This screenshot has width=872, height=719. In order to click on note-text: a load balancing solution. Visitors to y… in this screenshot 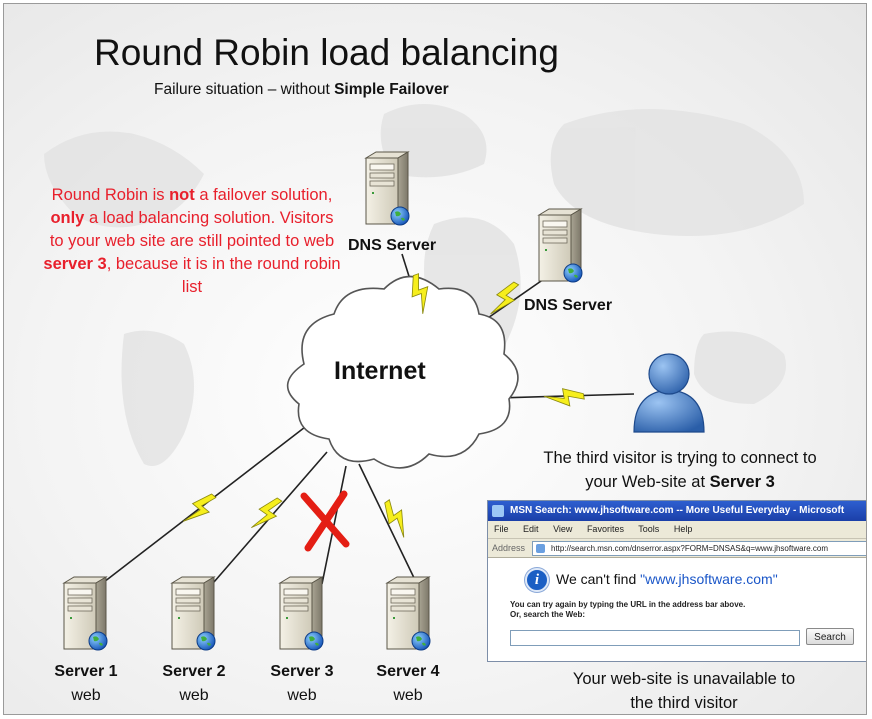, I will do `click(192, 229)`.